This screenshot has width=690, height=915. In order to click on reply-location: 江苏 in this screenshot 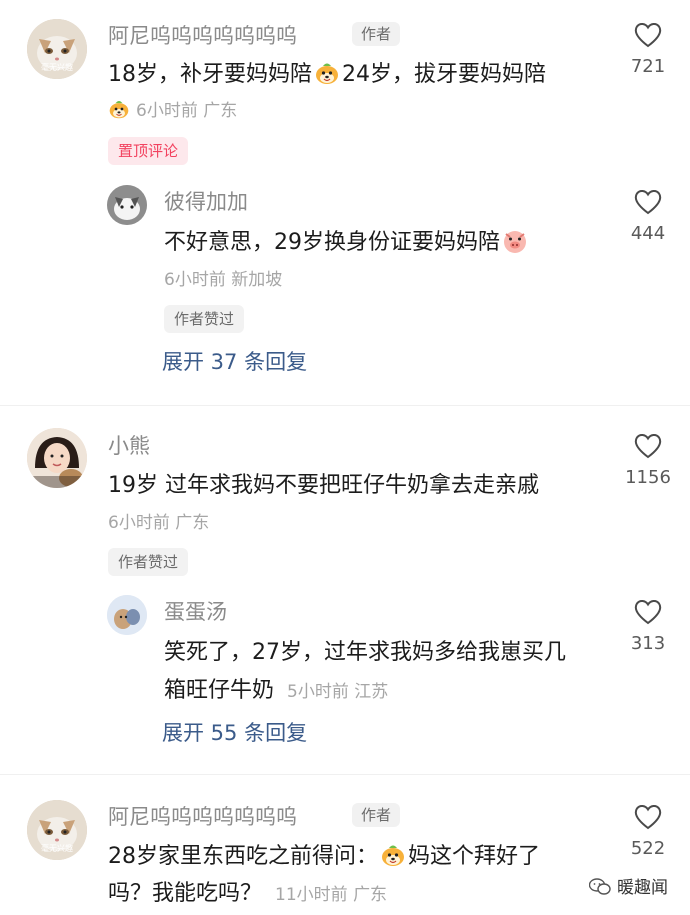, I will do `click(371, 692)`.